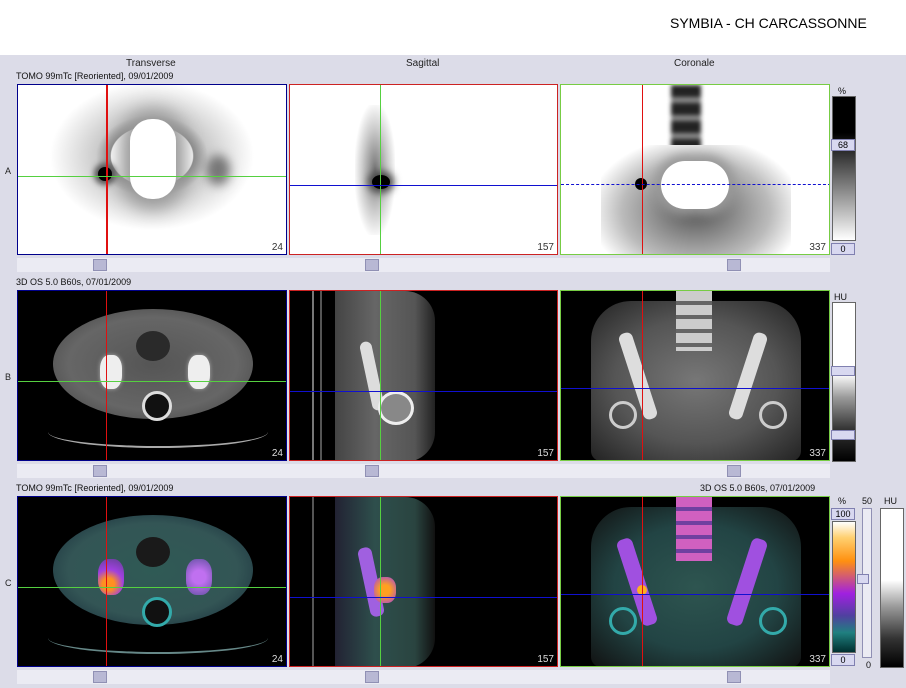 This screenshot has width=906, height=688. I want to click on row-b-label: B, so click(8, 377).